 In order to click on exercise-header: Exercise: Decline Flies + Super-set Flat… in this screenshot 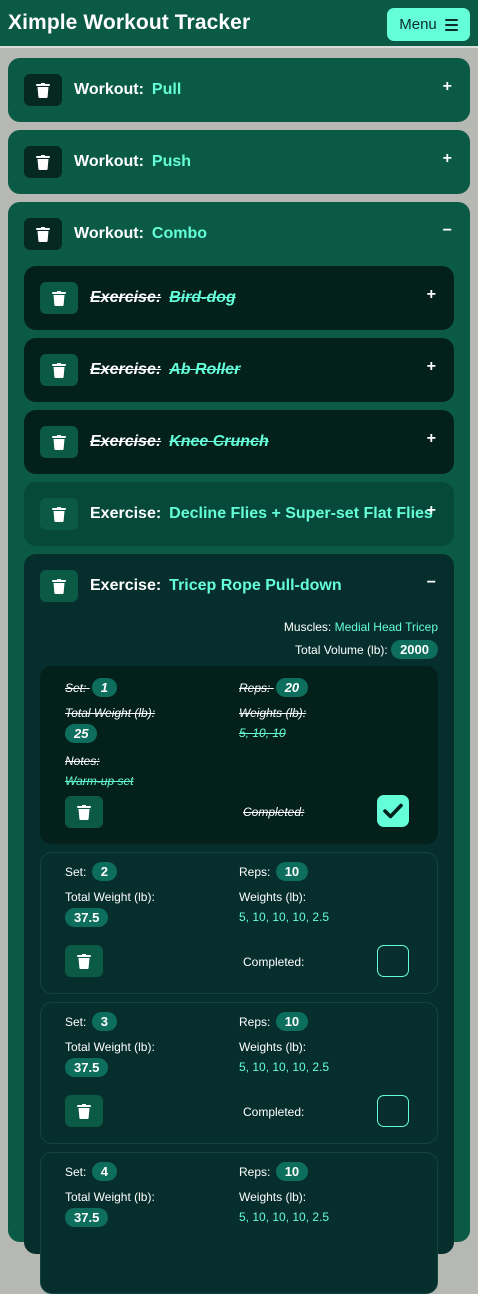, I will do `click(239, 514)`.